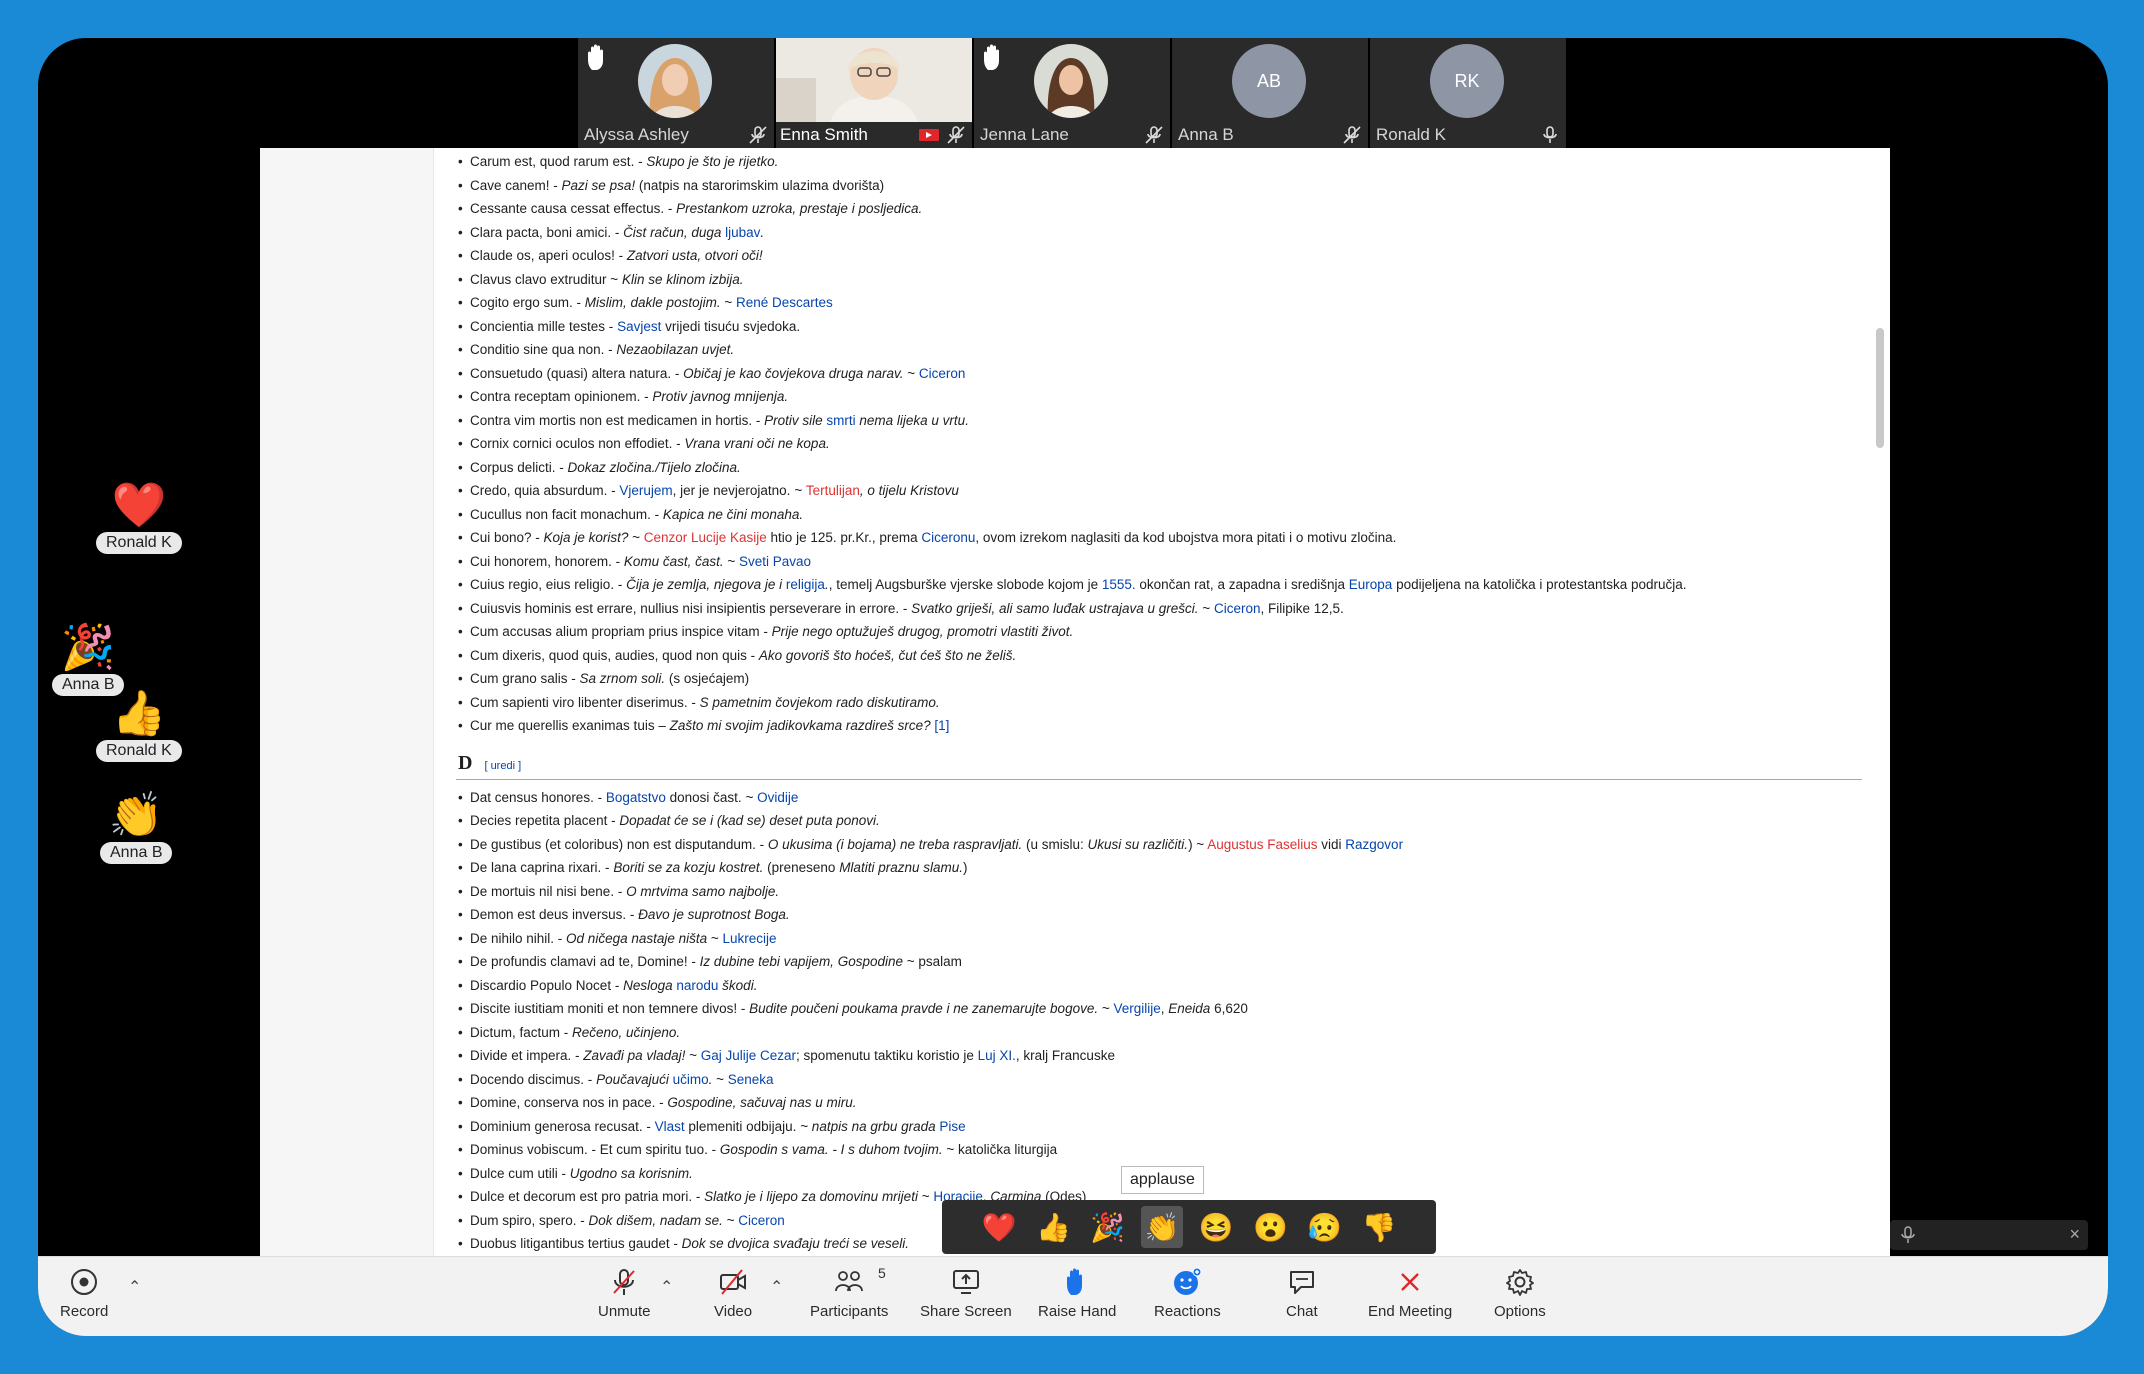  Describe the element at coordinates (849, 1311) in the screenshot. I see `participants-label: Participants` at that location.